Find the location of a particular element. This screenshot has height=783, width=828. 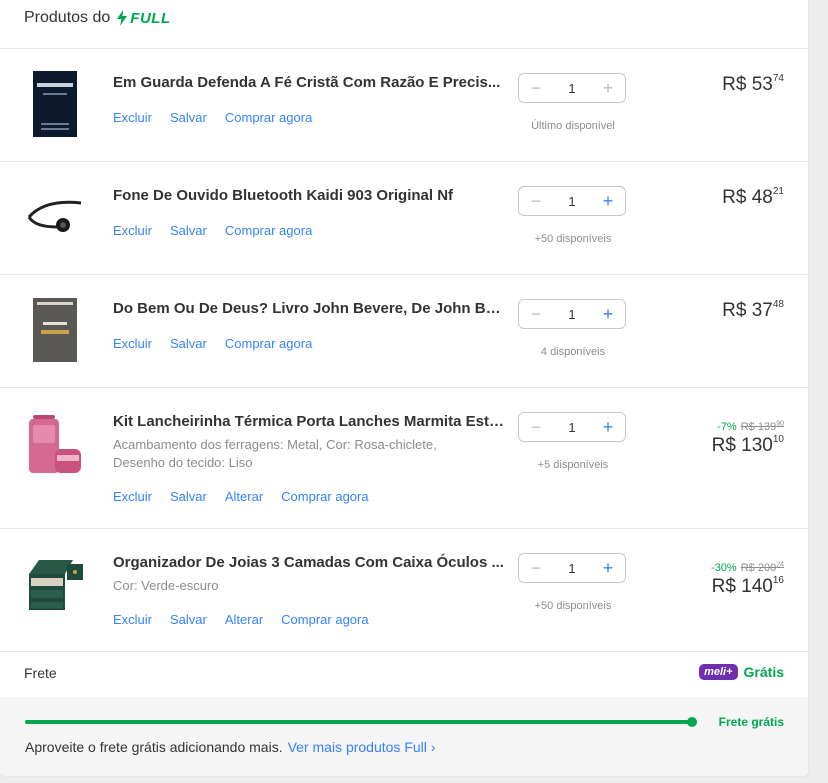

price-cents: 48 is located at coordinates (778, 304).